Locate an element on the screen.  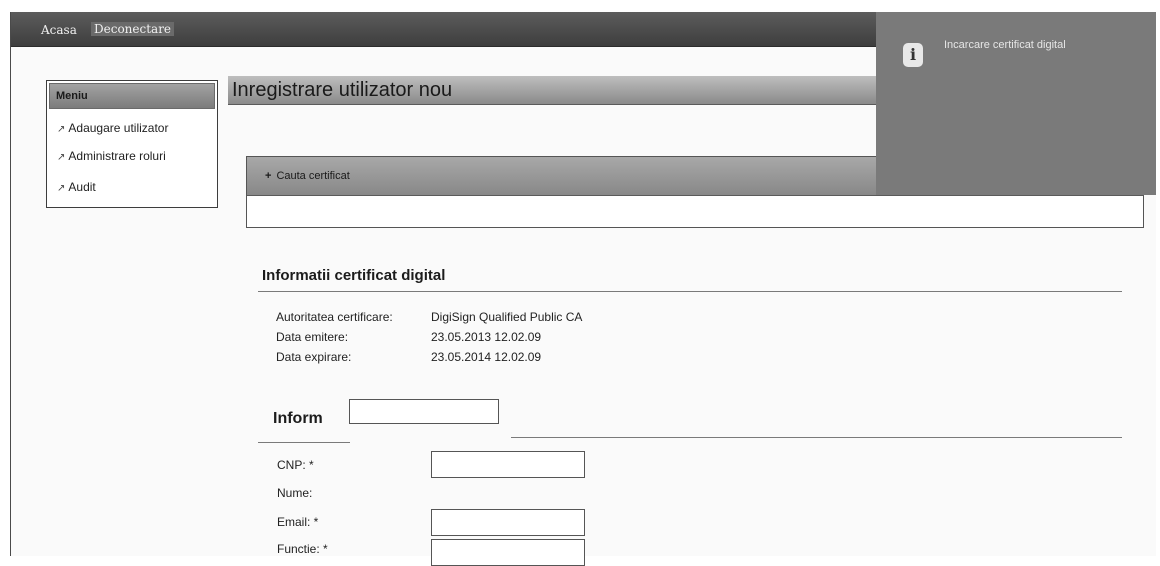
menu-item-add-user: ↗ Adaugare utilizator is located at coordinates (112, 128).